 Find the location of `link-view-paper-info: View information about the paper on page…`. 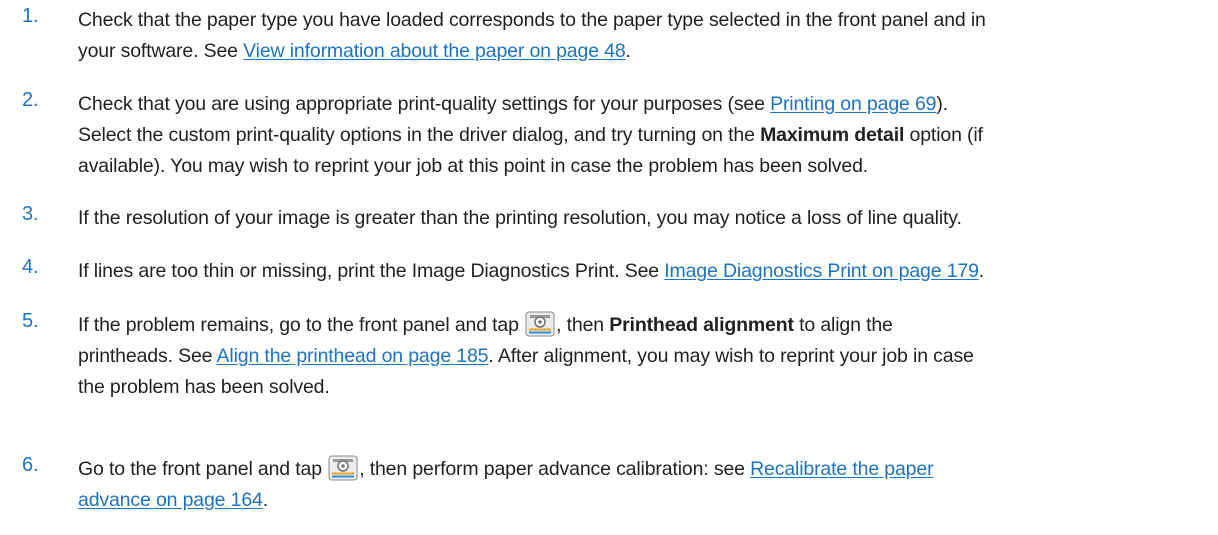

link-view-paper-info: View information about the paper on page… is located at coordinates (434, 51).